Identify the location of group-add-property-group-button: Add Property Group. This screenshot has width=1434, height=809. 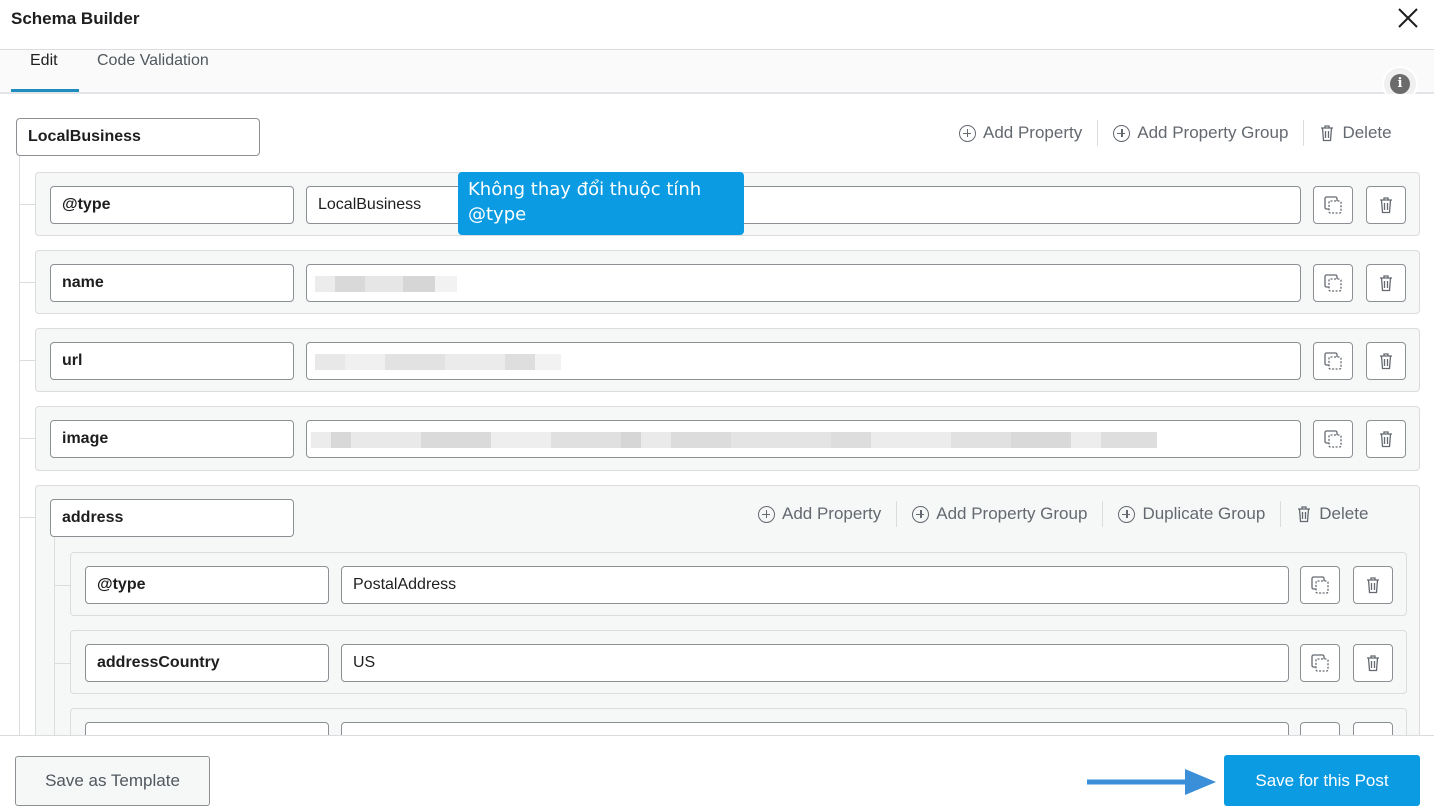
(999, 514).